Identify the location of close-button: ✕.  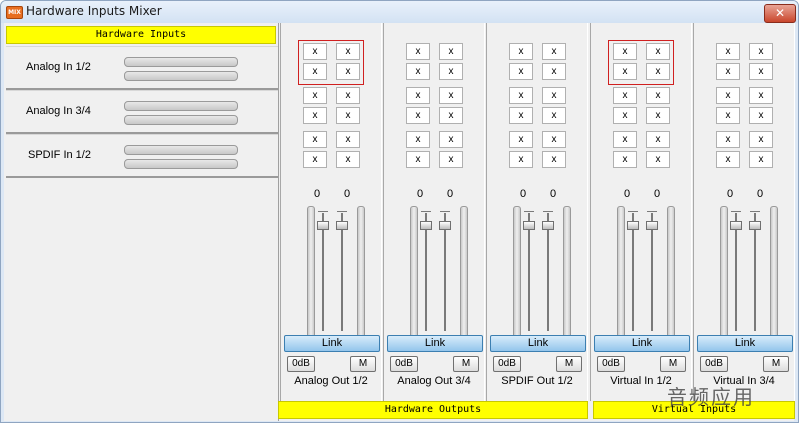
(780, 13).